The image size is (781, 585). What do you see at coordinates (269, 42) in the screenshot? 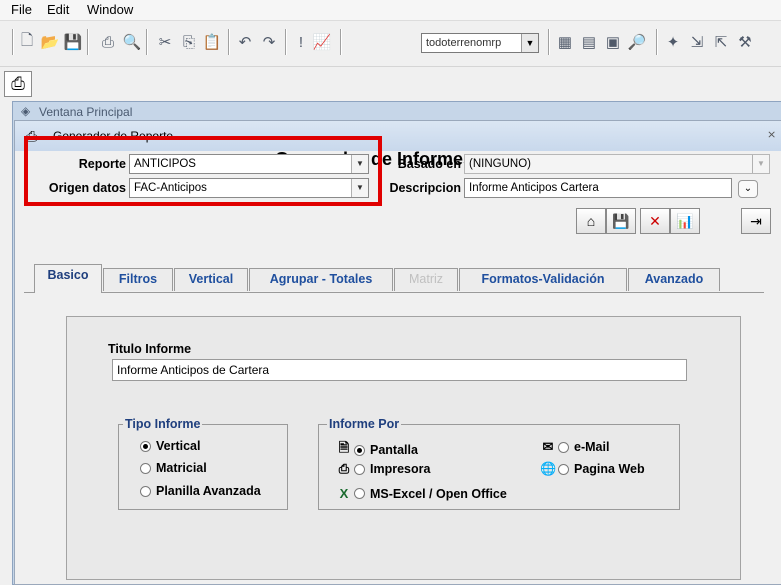
I see `redo-icon: ↷` at bounding box center [269, 42].